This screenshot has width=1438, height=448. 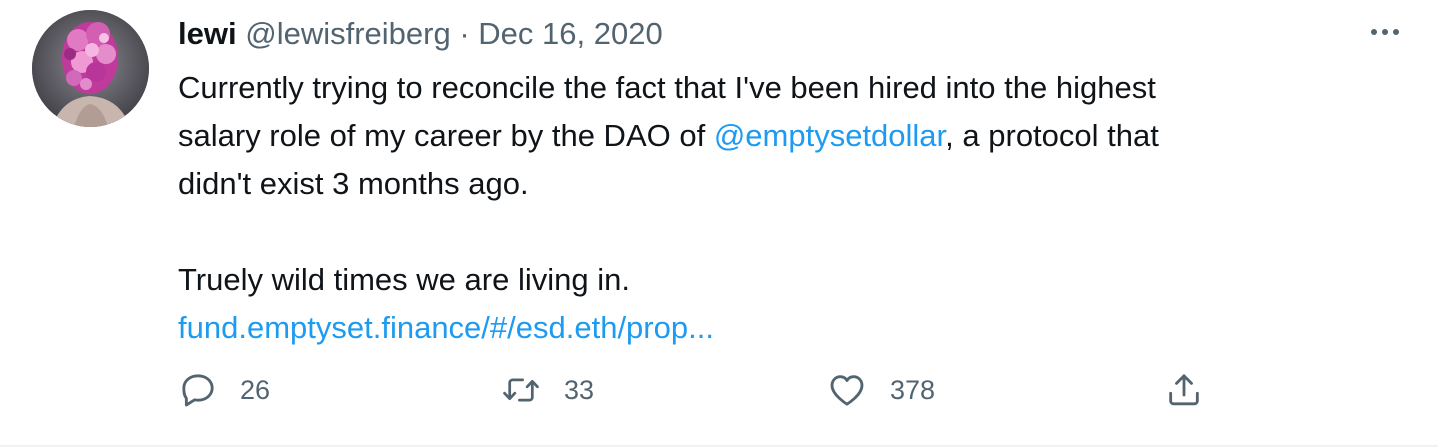 What do you see at coordinates (570, 33) in the screenshot?
I see `tweet-date: Dec 16, 2020` at bounding box center [570, 33].